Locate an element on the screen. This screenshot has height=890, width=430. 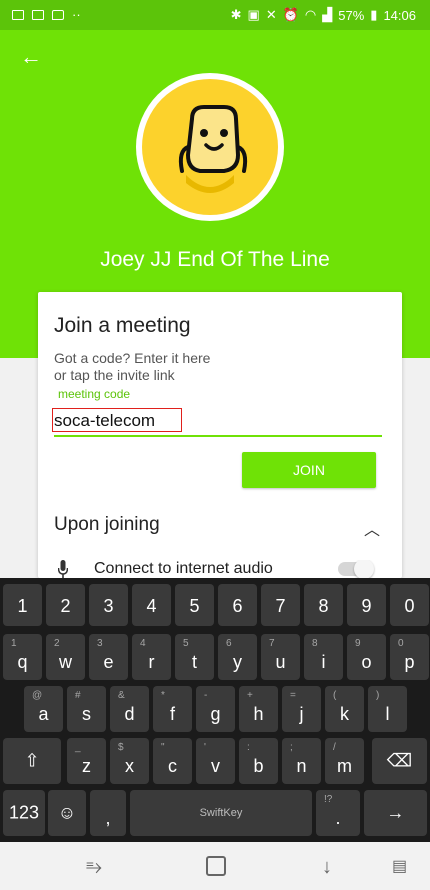
key-h: + h is located at coordinates (258, 709).